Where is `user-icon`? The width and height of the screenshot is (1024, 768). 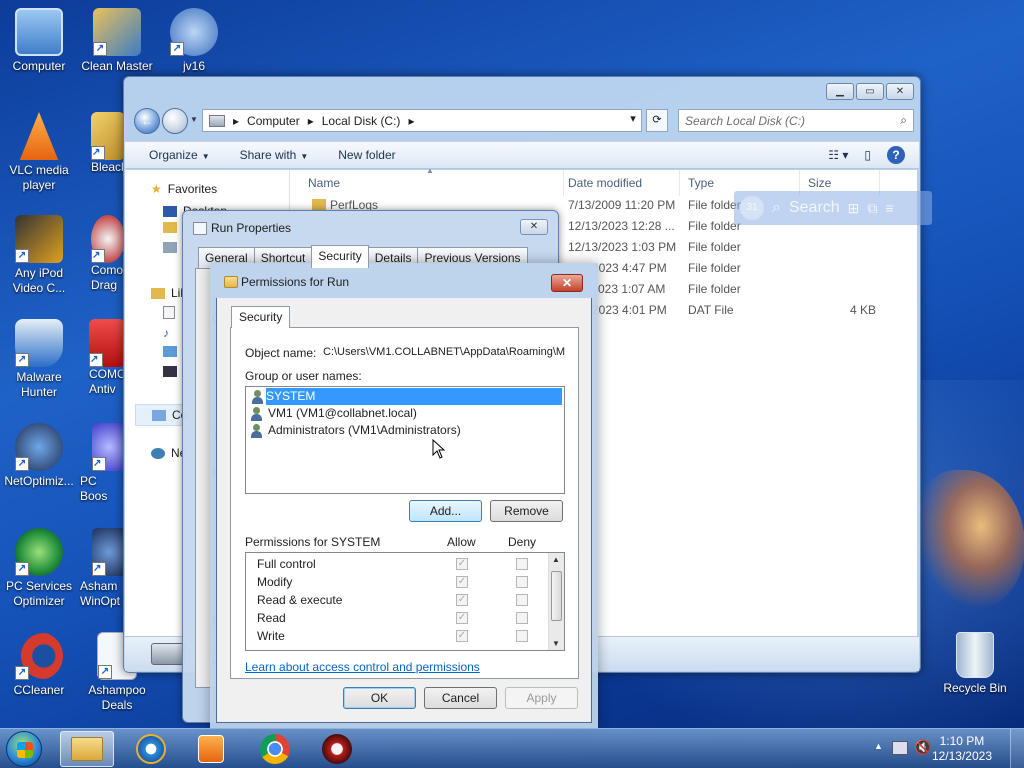
user-icon is located at coordinates (257, 413).